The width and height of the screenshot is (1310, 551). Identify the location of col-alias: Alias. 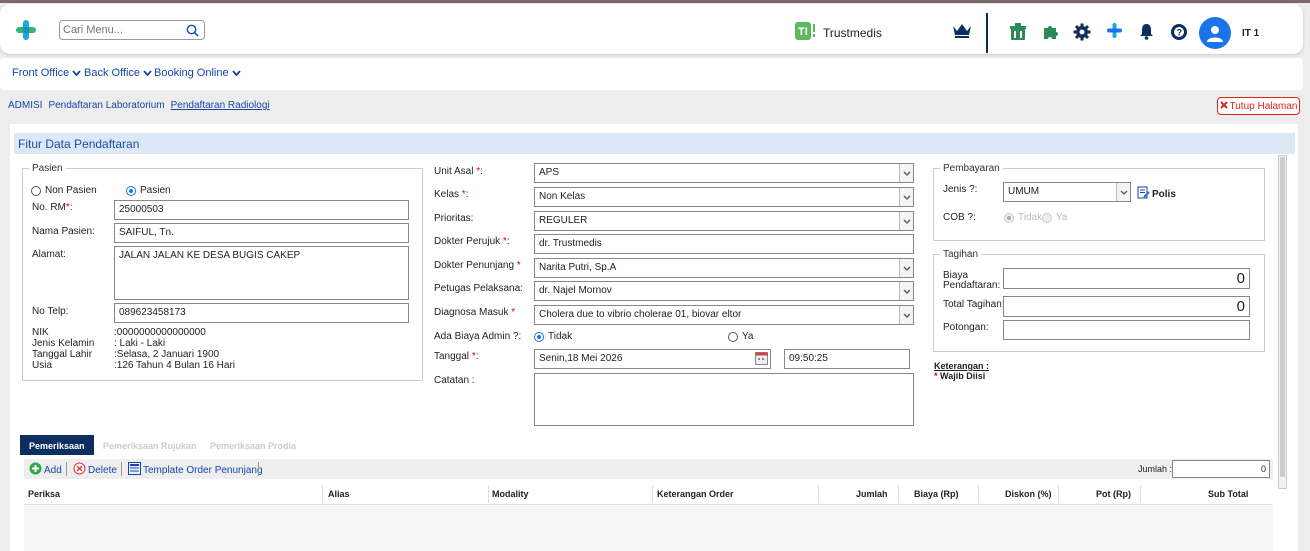
(339, 494).